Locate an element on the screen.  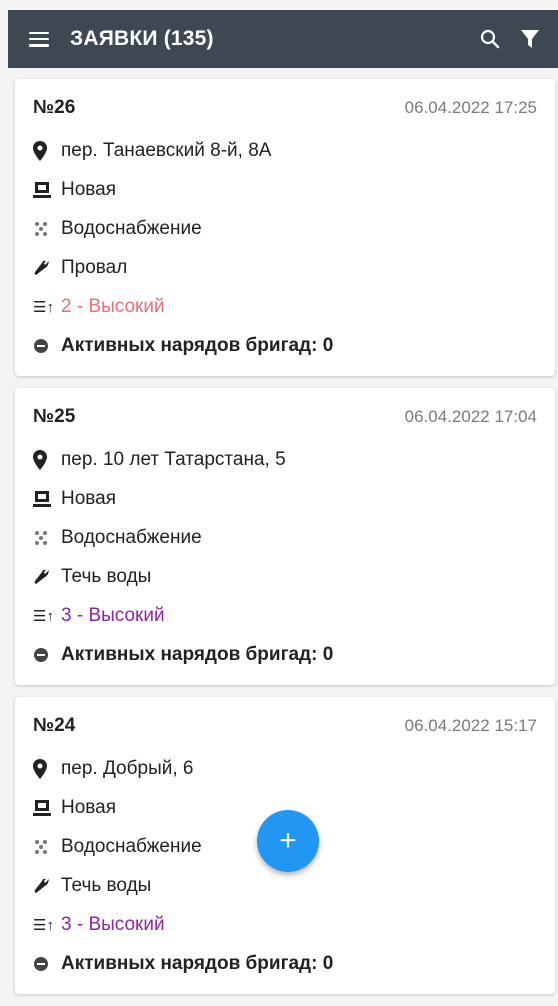
request-problem: Провал is located at coordinates (94, 267).